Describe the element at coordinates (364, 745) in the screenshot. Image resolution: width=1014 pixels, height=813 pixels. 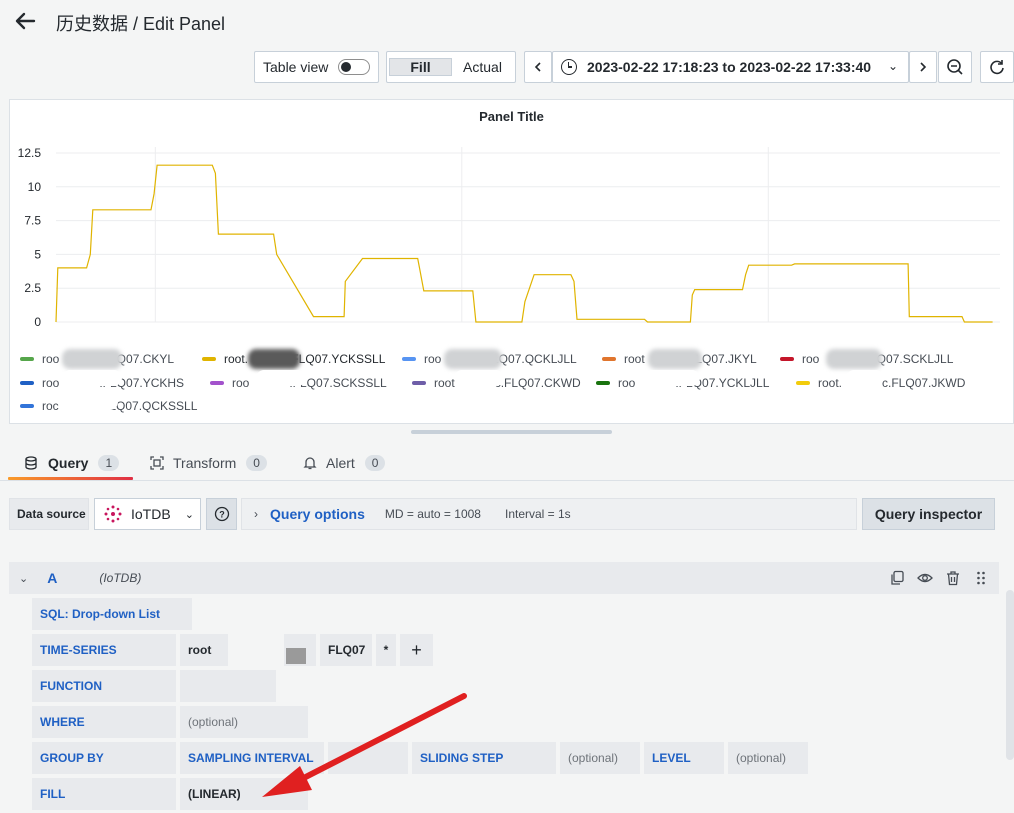
I see `annotation-arrow-icon` at that location.